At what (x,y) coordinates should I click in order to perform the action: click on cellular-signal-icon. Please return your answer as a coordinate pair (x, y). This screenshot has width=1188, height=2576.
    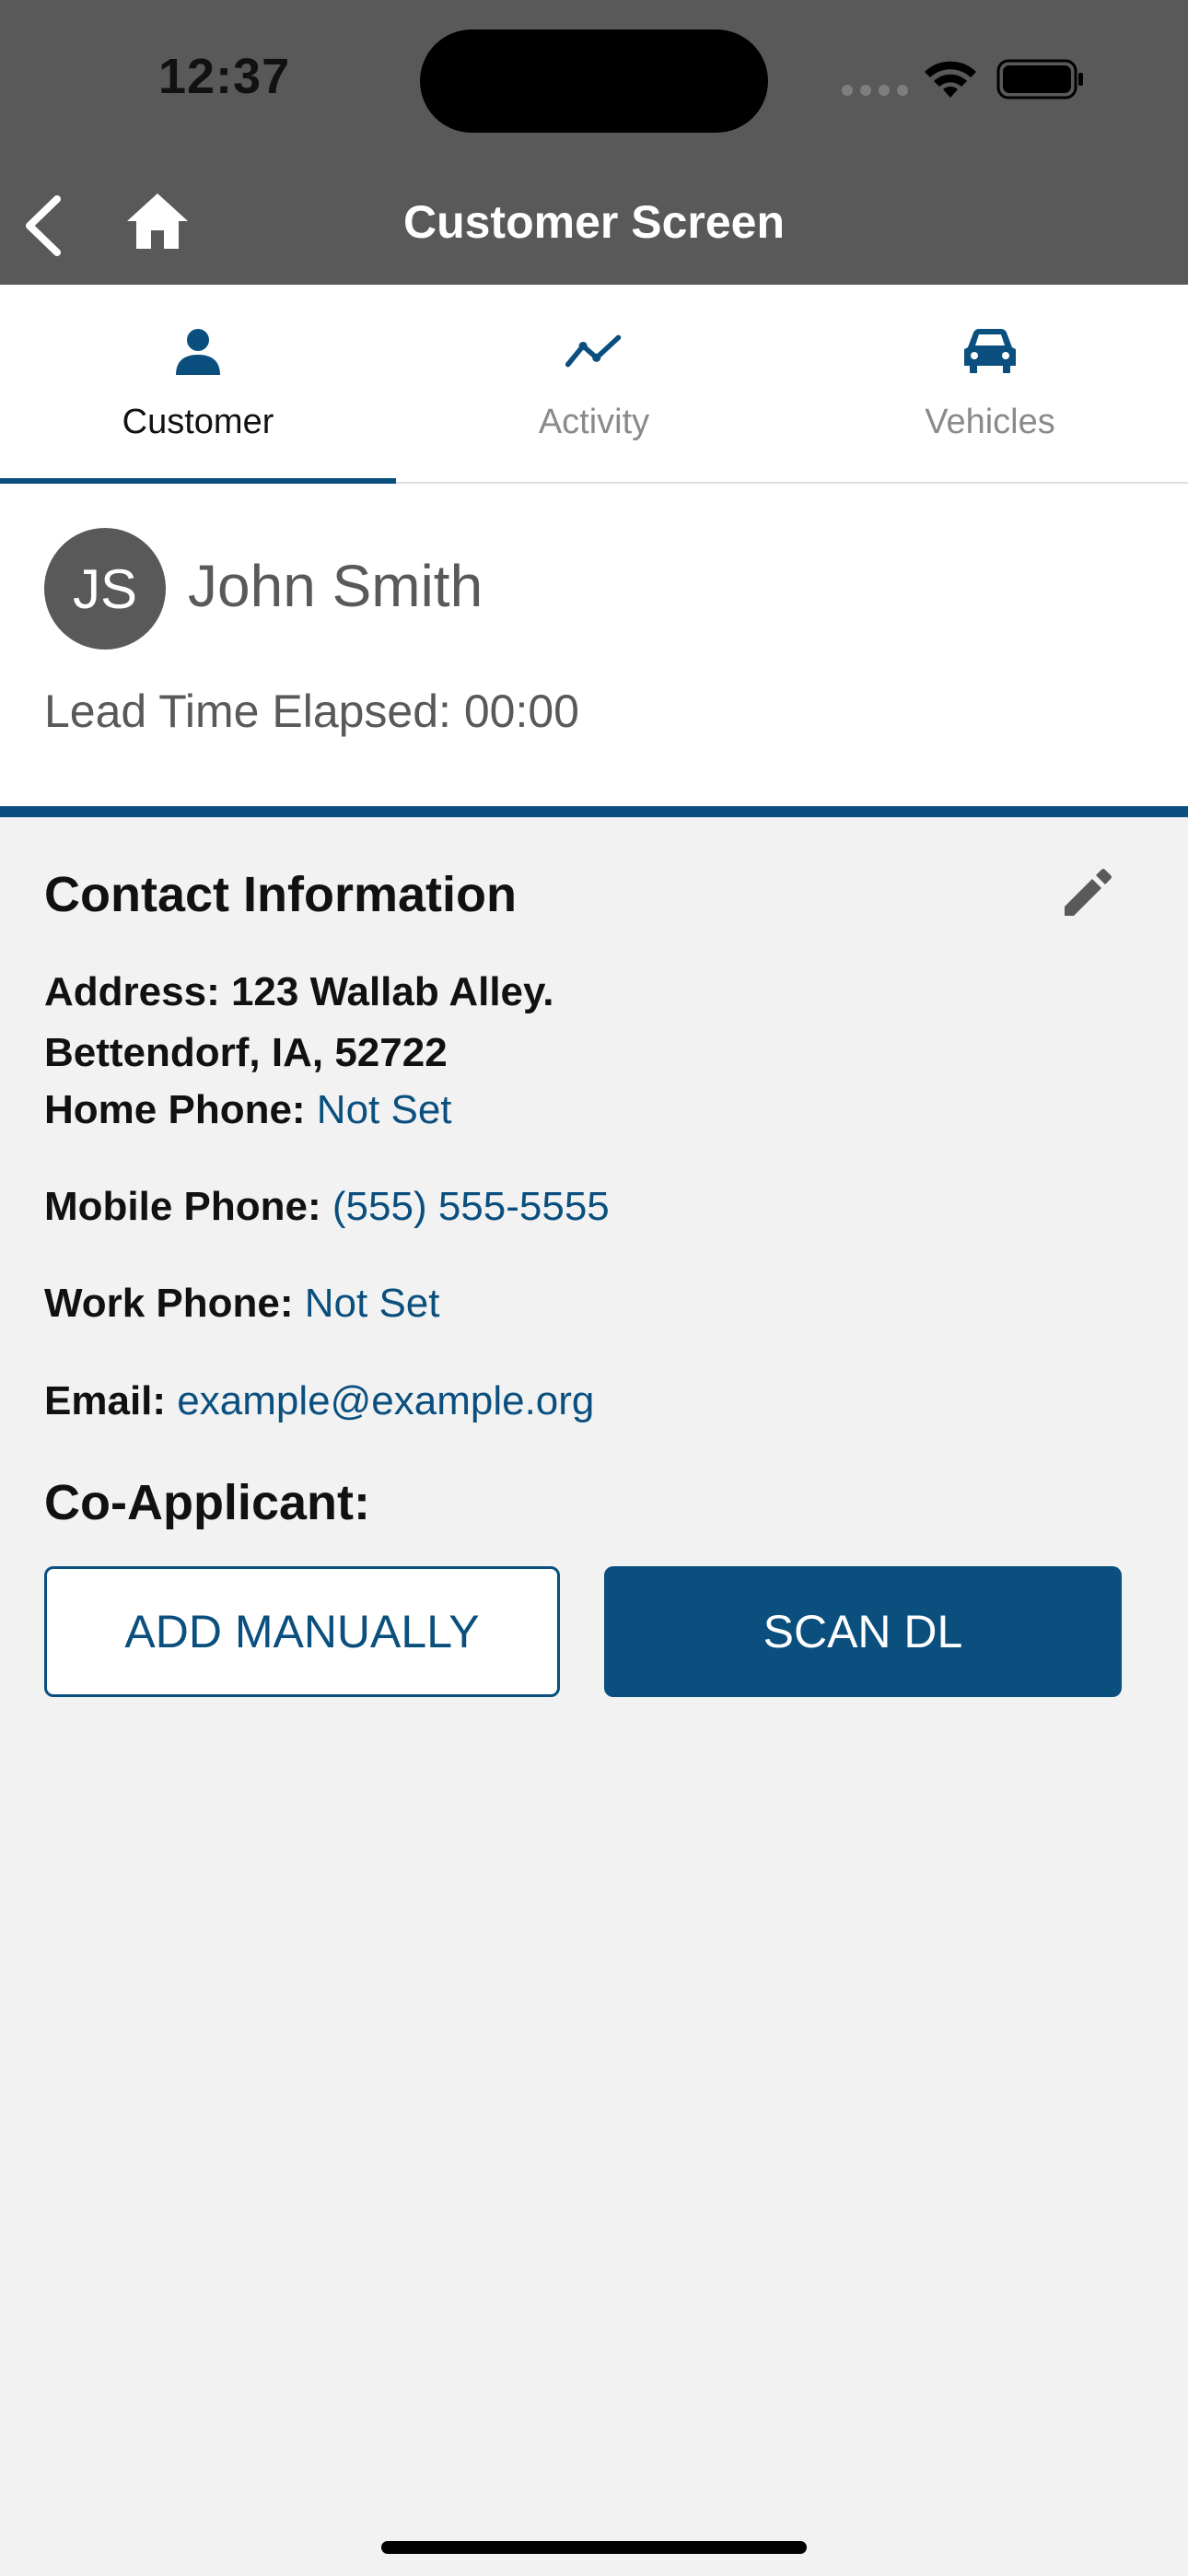
    Looking at the image, I should click on (875, 90).